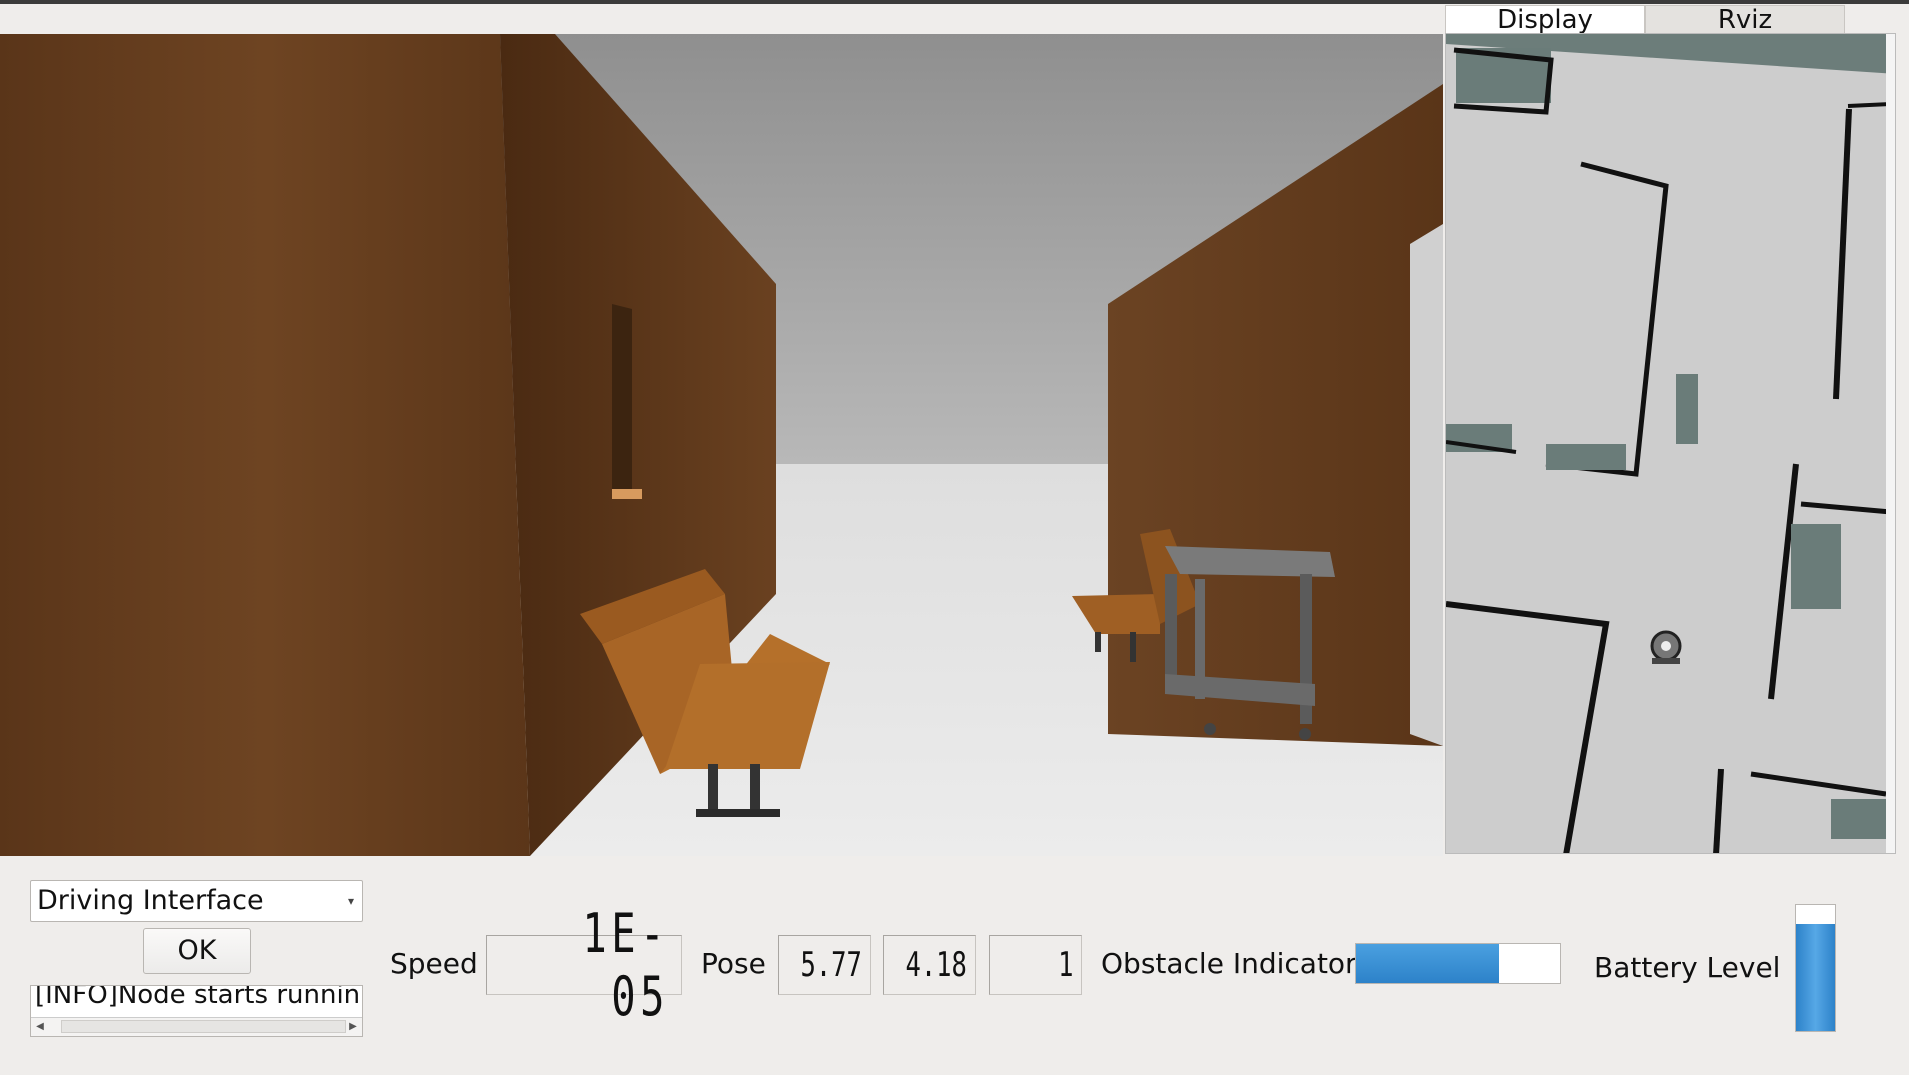  Describe the element at coordinates (1229, 963) in the screenshot. I see `obstacle-label: Obstacle Indicator` at that location.